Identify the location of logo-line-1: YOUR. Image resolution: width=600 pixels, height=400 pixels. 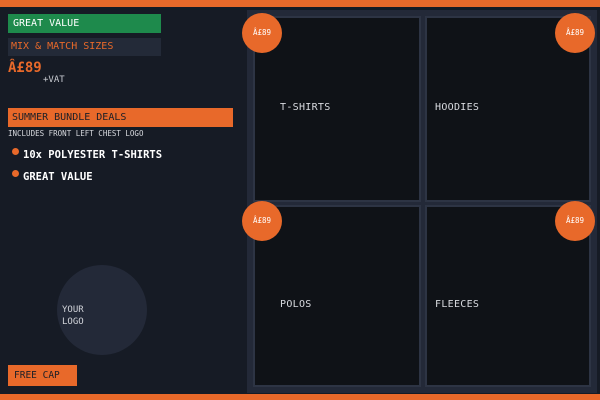
(73, 310).